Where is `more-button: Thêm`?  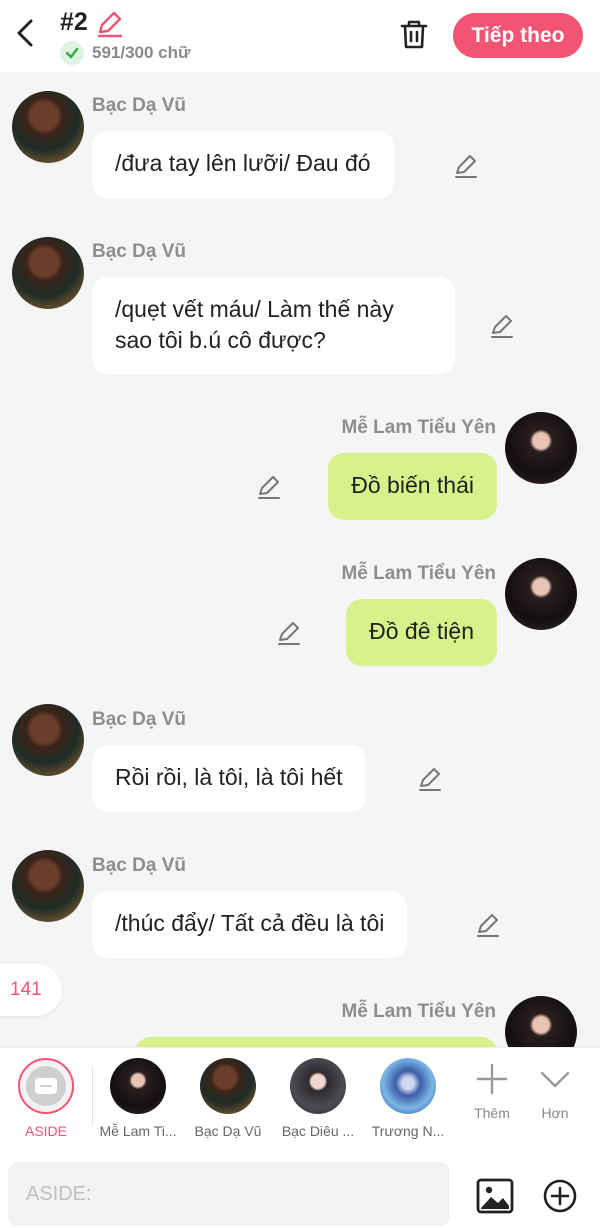 more-button: Thêm is located at coordinates (492, 1091).